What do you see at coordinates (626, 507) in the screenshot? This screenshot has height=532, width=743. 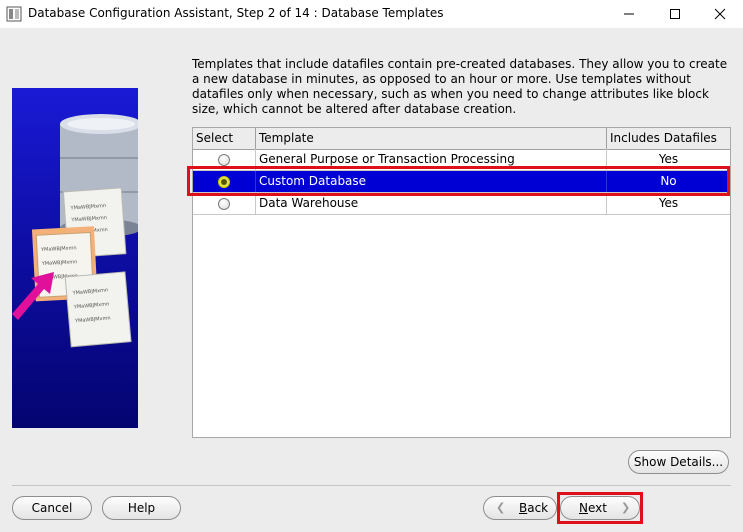 I see `chevron-right-icon: ❯` at bounding box center [626, 507].